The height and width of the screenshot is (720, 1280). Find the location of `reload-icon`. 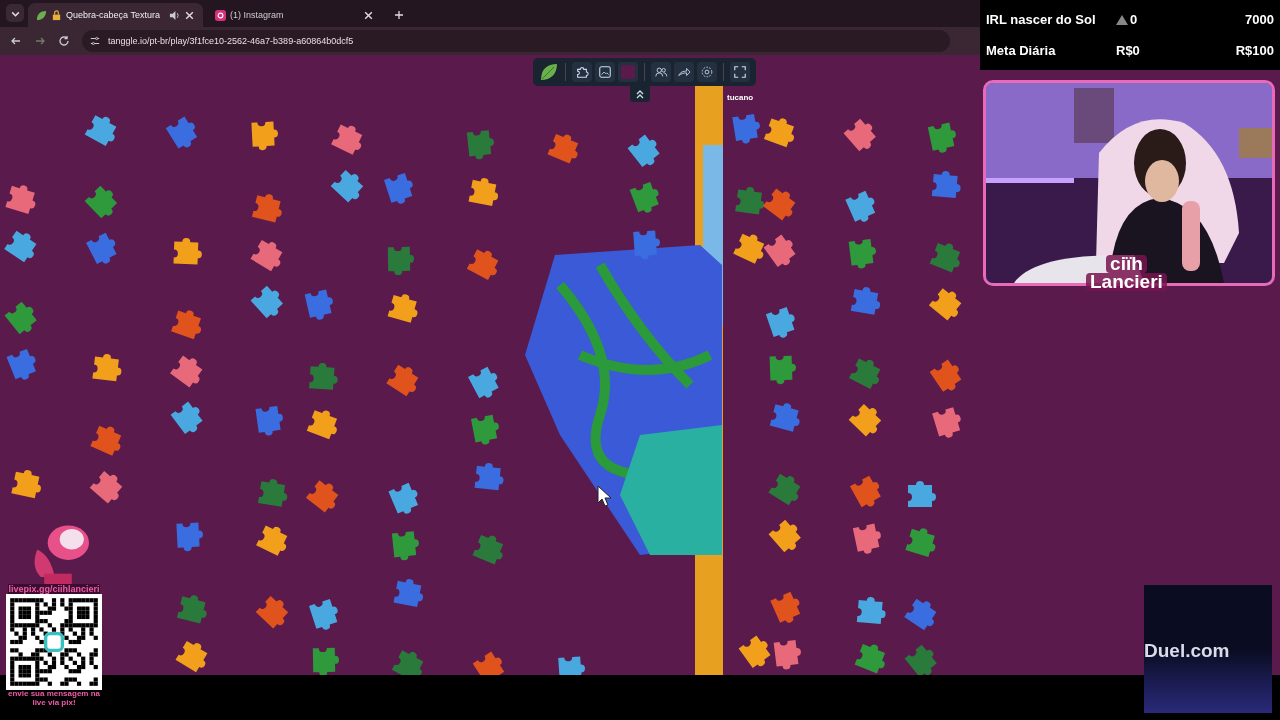

reload-icon is located at coordinates (64, 41).